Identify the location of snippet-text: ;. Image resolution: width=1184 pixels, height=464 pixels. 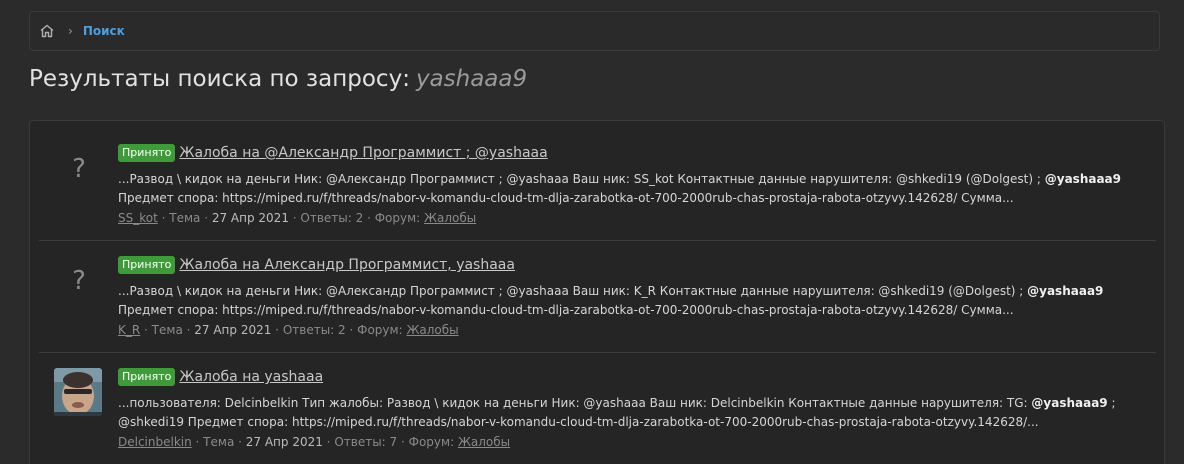
(1111, 403).